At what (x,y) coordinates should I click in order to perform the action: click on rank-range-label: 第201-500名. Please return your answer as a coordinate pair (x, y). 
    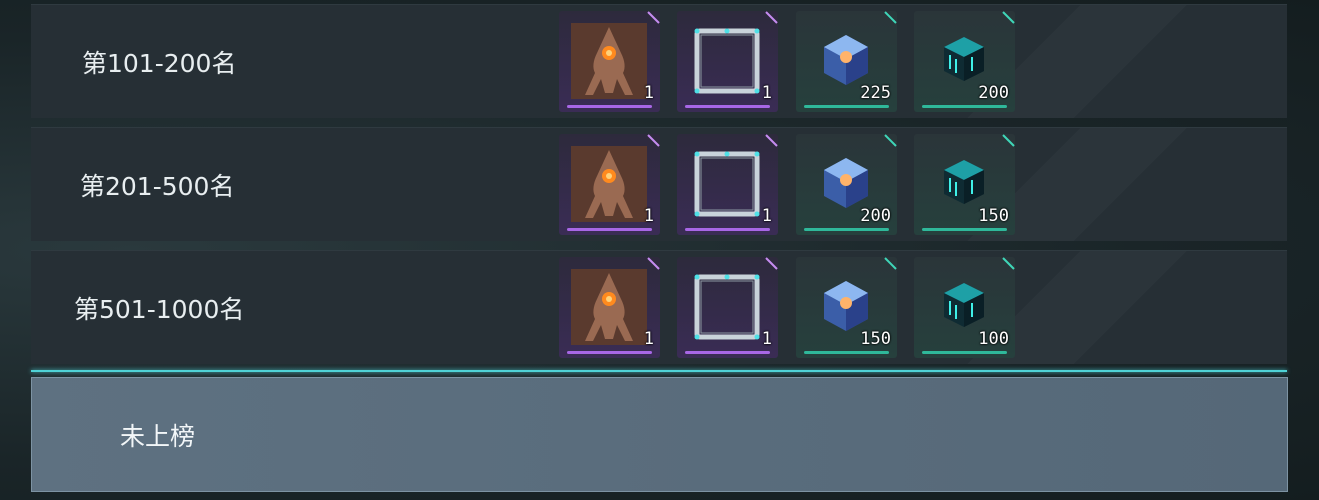
    Looking at the image, I should click on (157, 186).